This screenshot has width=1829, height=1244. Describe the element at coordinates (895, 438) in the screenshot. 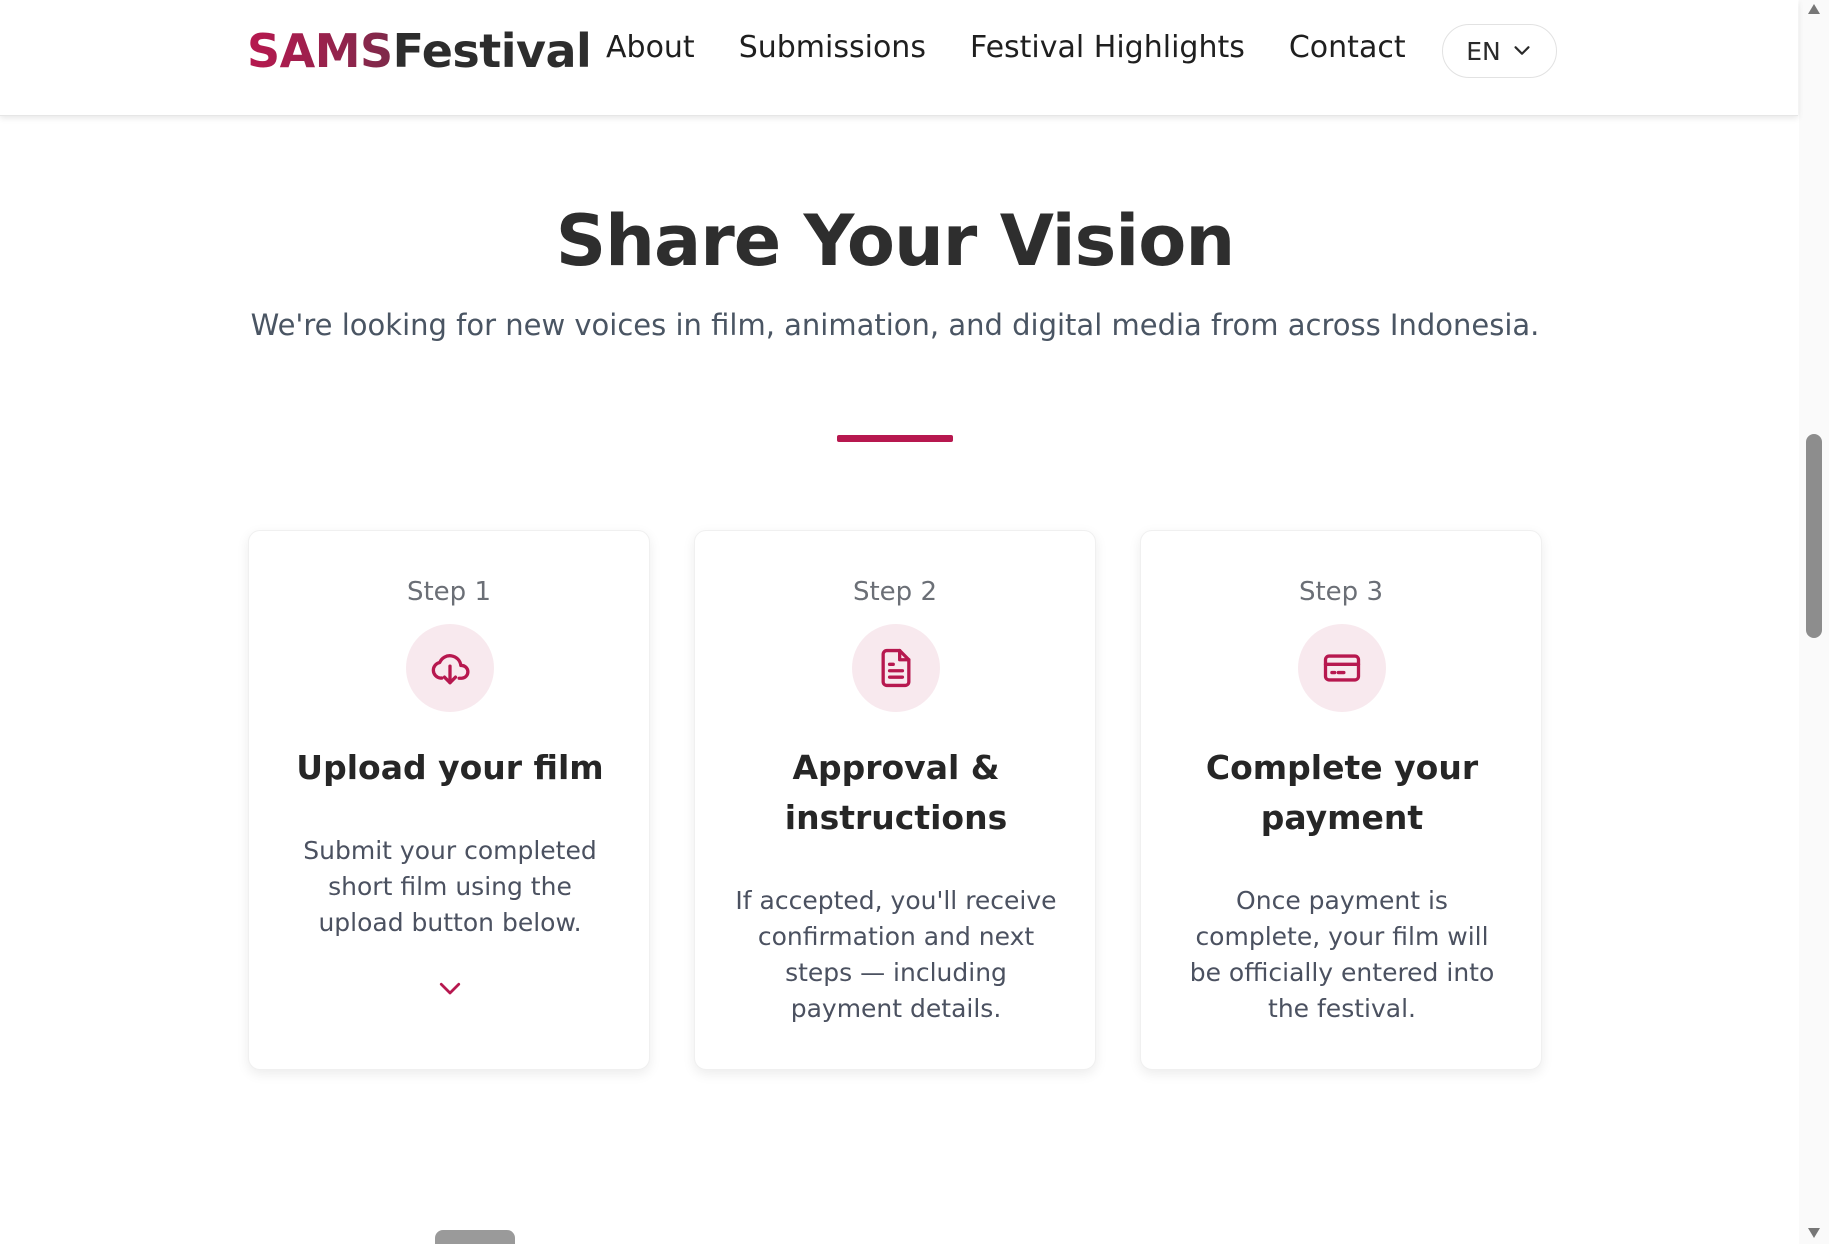

I see `section-divider` at that location.